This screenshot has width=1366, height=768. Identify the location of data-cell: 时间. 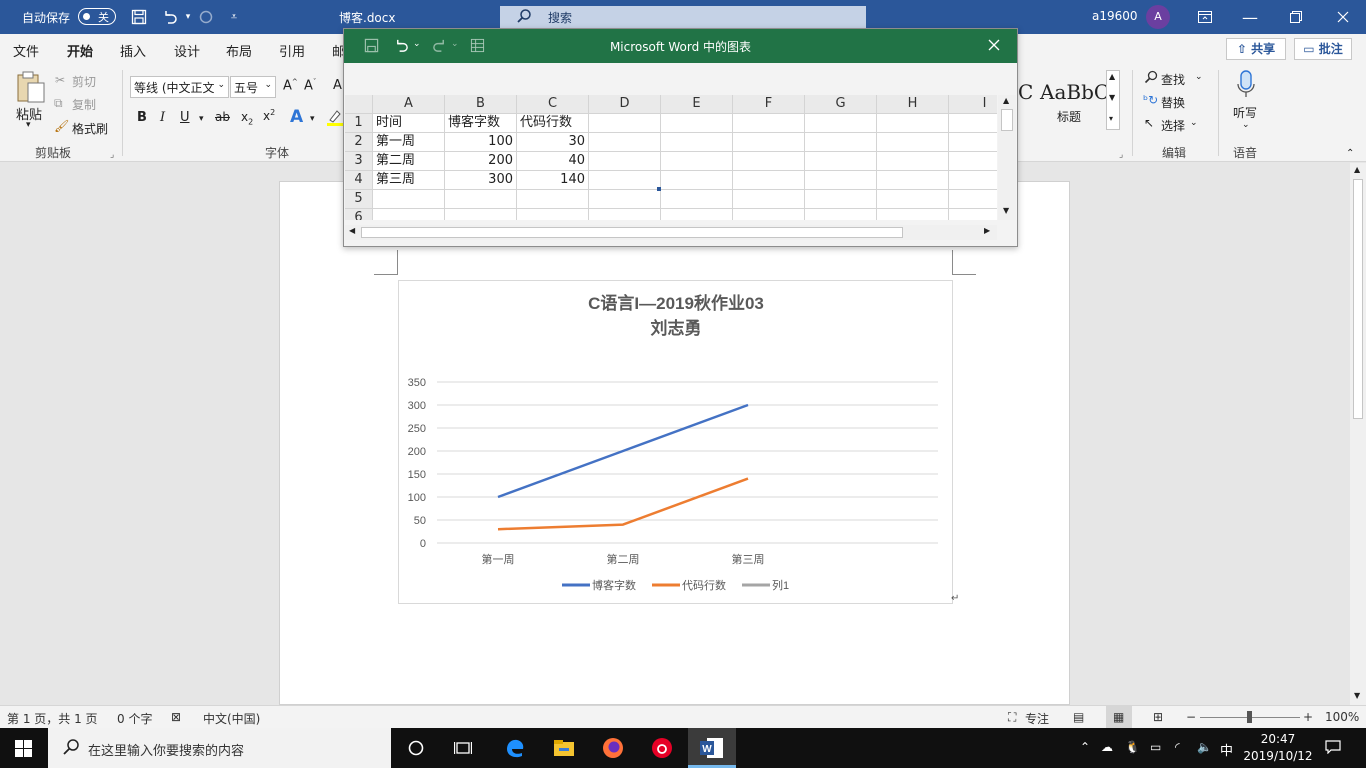
(409, 123).